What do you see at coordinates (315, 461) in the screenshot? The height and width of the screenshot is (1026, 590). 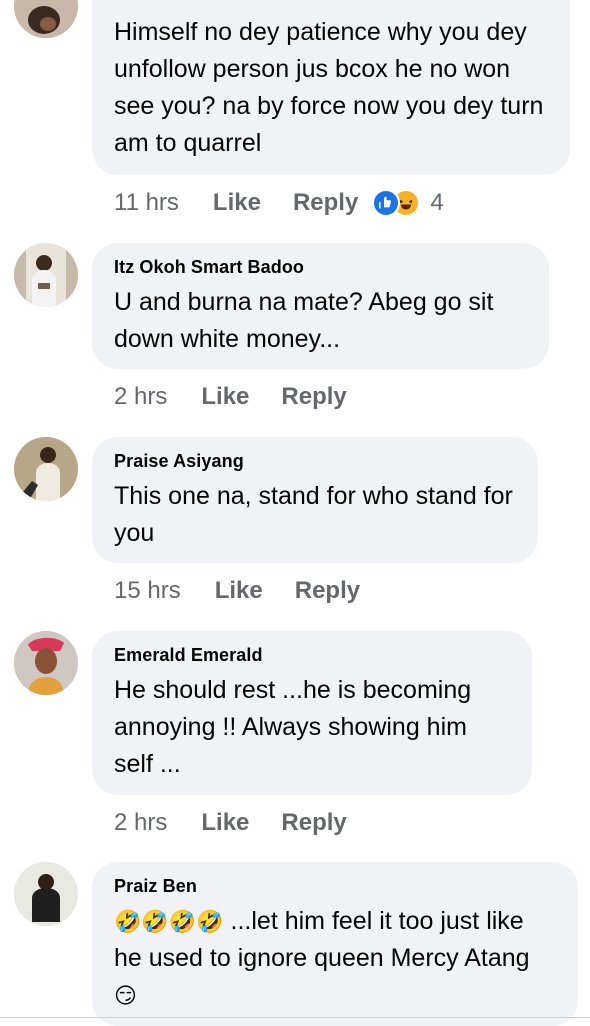 I see `commenter-name: Praise Asiyang` at bounding box center [315, 461].